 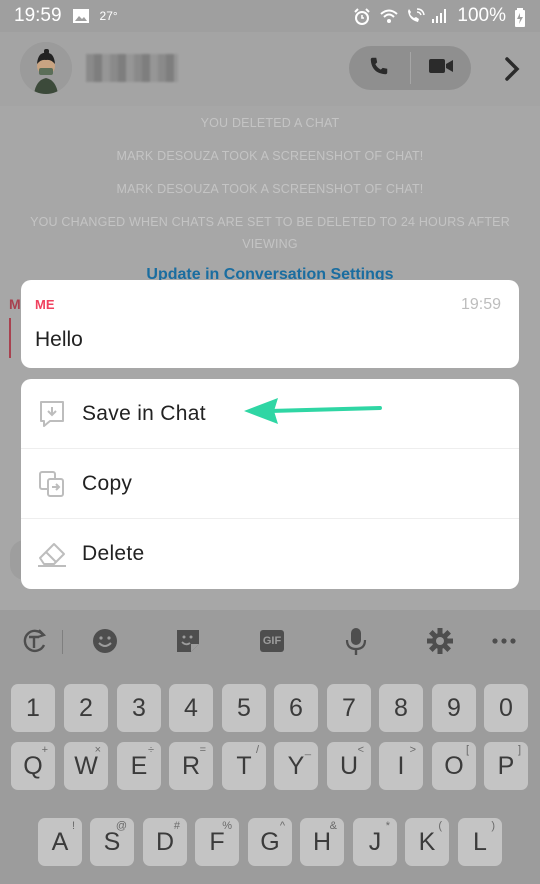 What do you see at coordinates (217, 842) in the screenshot?
I see `key: % F` at bounding box center [217, 842].